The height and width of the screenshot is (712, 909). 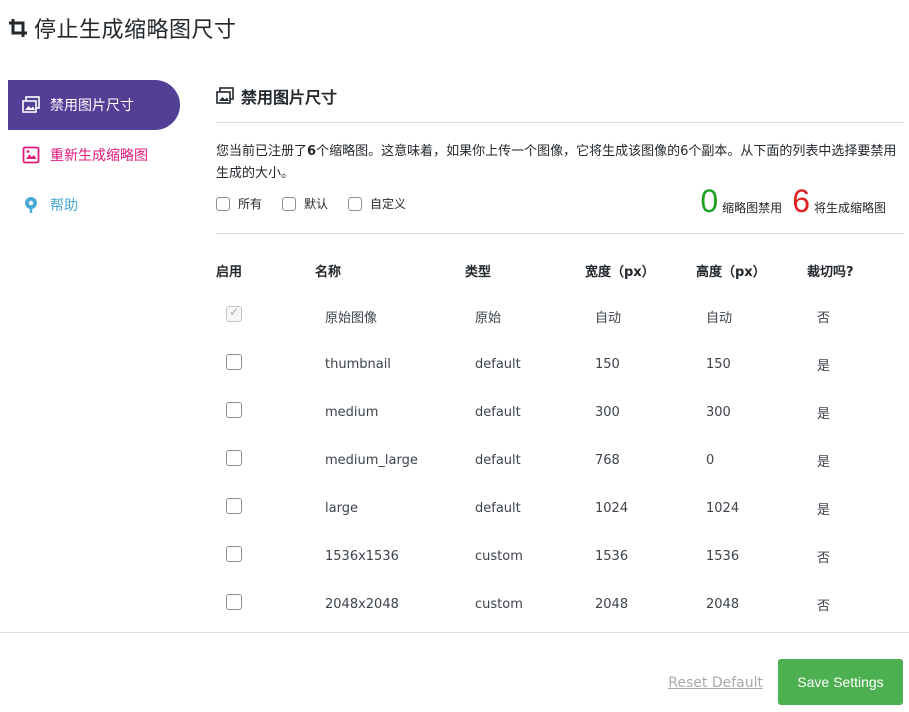 I want to click on size-height: 2048, so click(x=723, y=604).